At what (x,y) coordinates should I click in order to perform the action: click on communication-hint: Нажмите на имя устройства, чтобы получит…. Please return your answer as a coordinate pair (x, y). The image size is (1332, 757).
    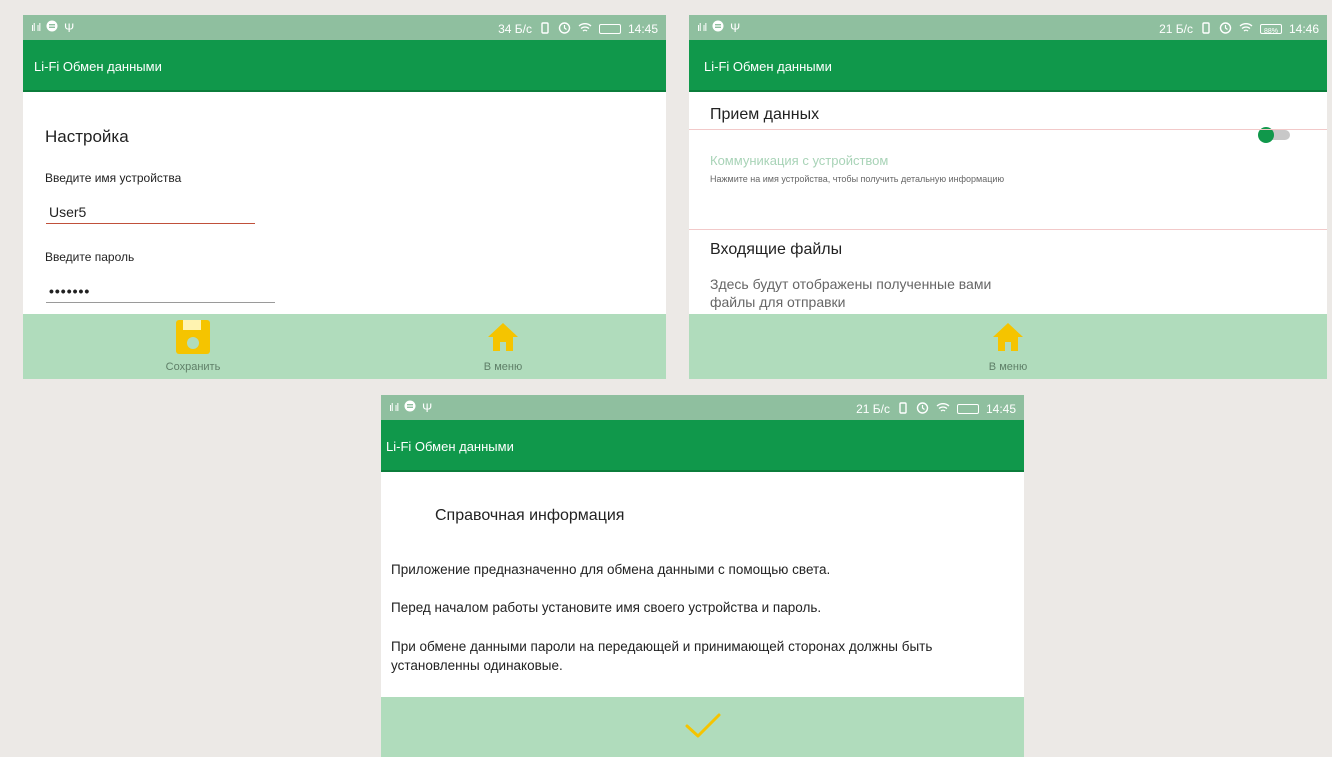
    Looking at the image, I should click on (857, 179).